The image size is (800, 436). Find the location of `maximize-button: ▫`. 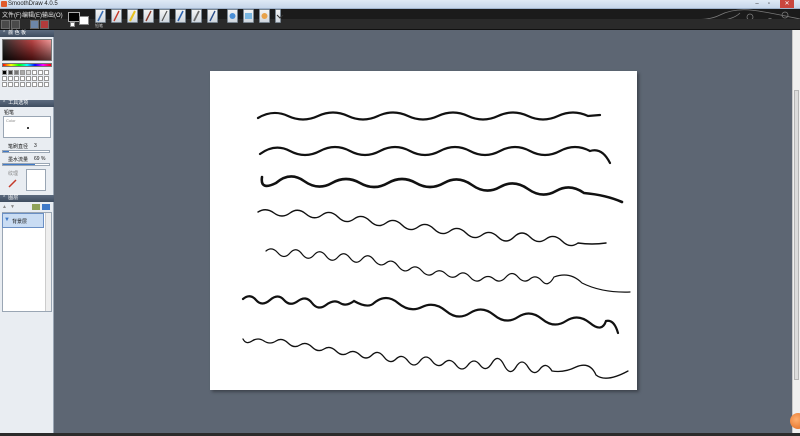

maximize-button: ▫ is located at coordinates (769, 4).